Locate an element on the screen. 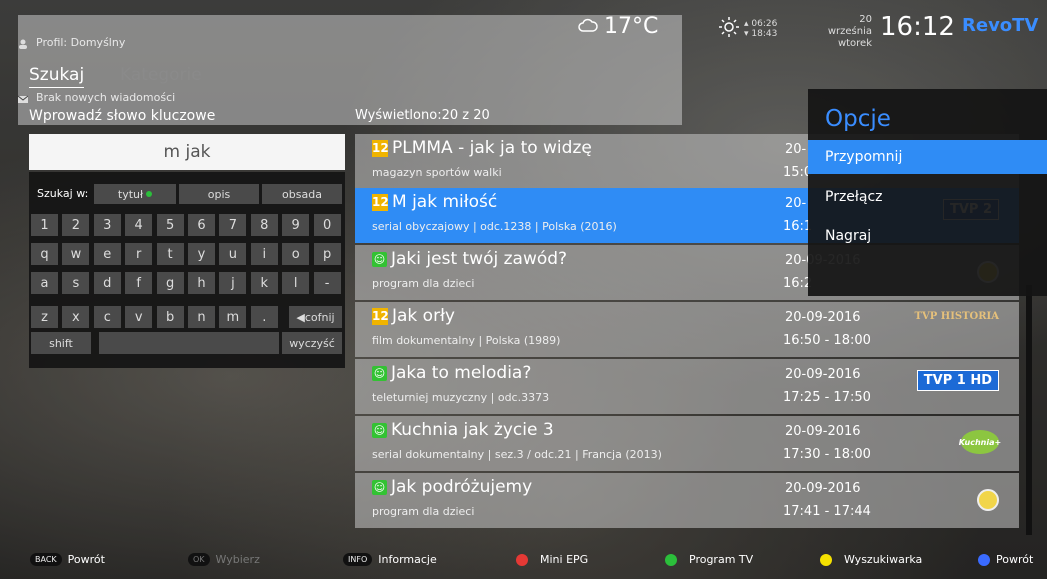 The width and height of the screenshot is (1047, 579). blue-button-hint: Powrót is located at coordinates (1005, 559).